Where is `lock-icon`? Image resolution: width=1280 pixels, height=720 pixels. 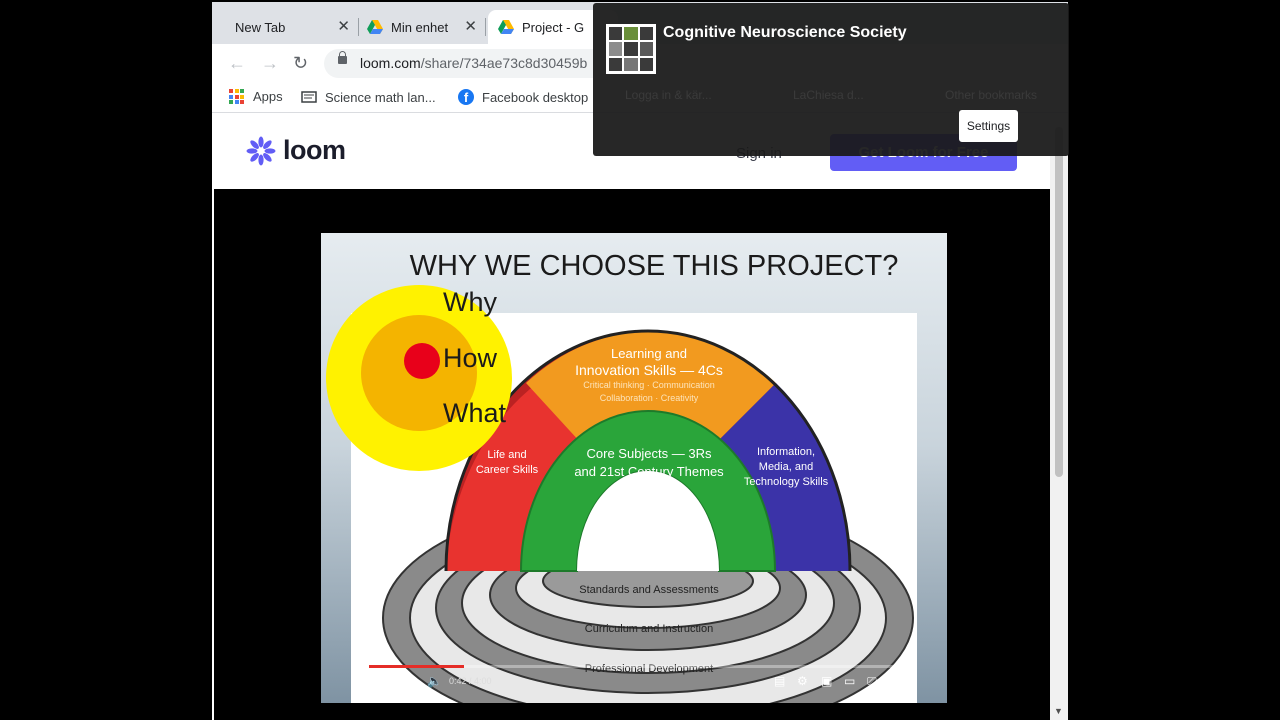
lock-icon is located at coordinates (342, 57).